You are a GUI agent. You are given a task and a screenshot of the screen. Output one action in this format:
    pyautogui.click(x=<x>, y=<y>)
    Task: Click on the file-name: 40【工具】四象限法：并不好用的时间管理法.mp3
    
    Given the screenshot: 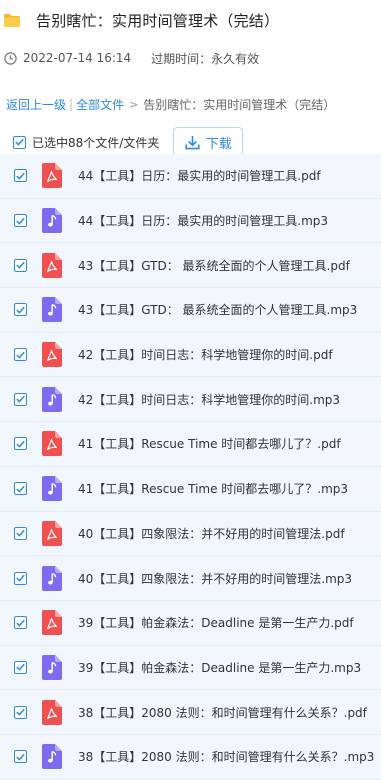 What is the action you would take?
    pyautogui.click(x=215, y=578)
    